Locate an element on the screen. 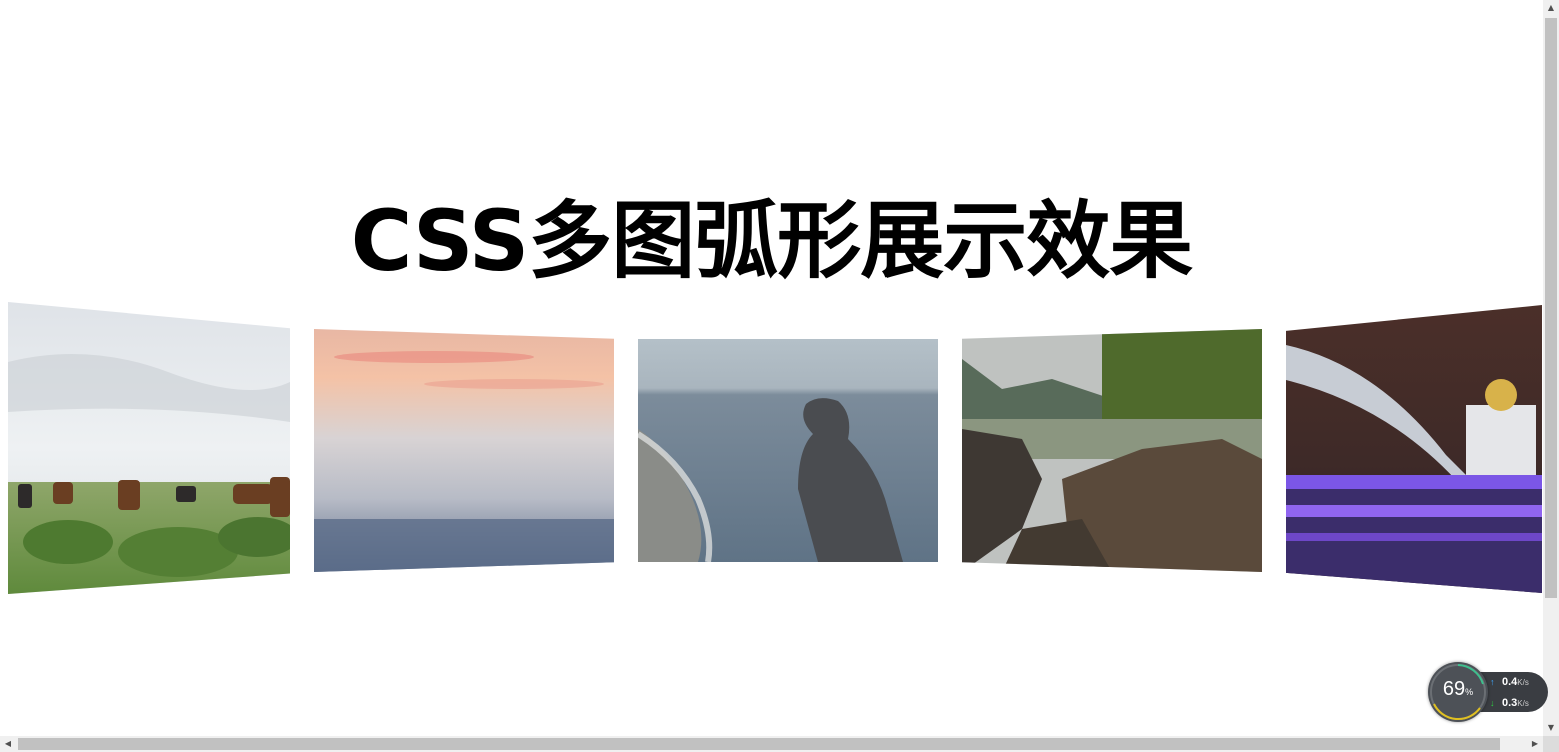  scroll-up-arrow-icon: ▲ is located at coordinates (1551, 8).